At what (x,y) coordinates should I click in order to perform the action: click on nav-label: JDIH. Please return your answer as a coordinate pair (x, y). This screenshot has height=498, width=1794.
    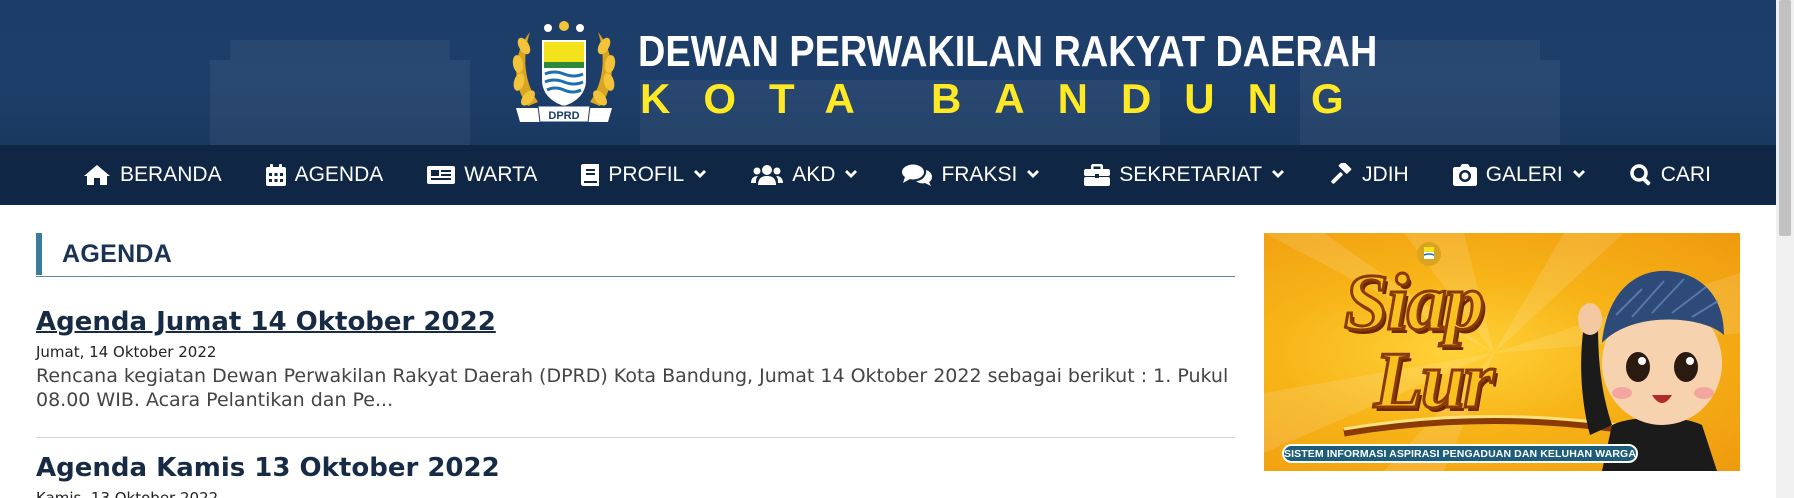
    Looking at the image, I should click on (1385, 174).